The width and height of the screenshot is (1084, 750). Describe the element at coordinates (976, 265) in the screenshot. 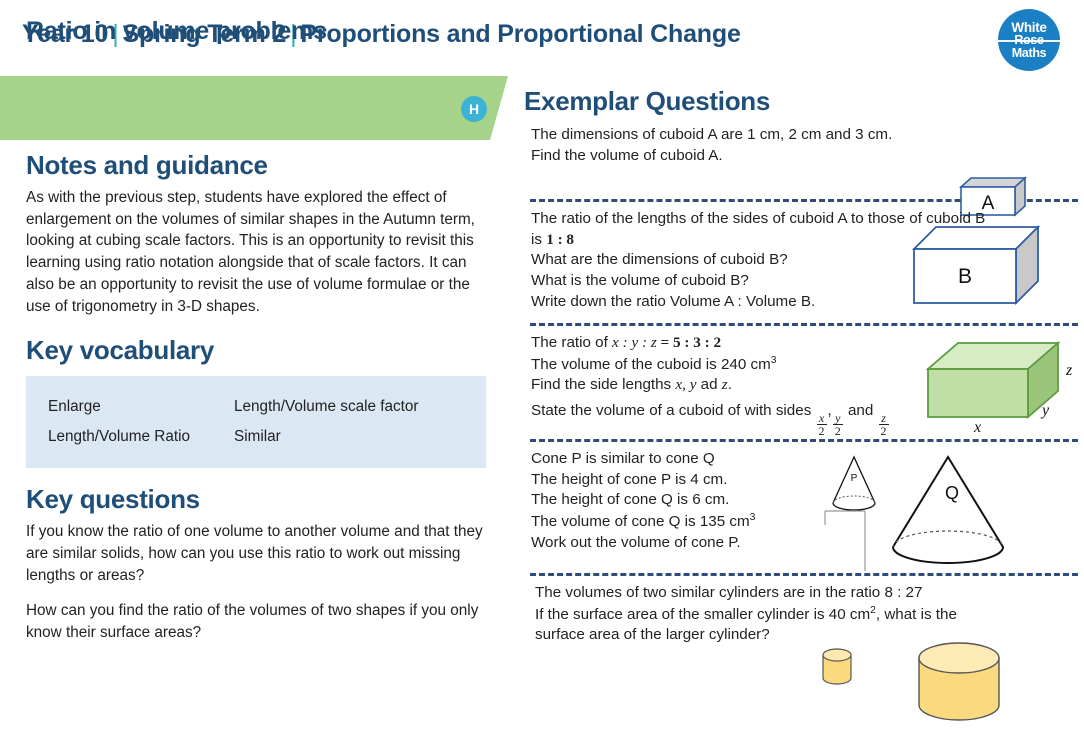

I see `cuboid-b-diagram: B` at that location.